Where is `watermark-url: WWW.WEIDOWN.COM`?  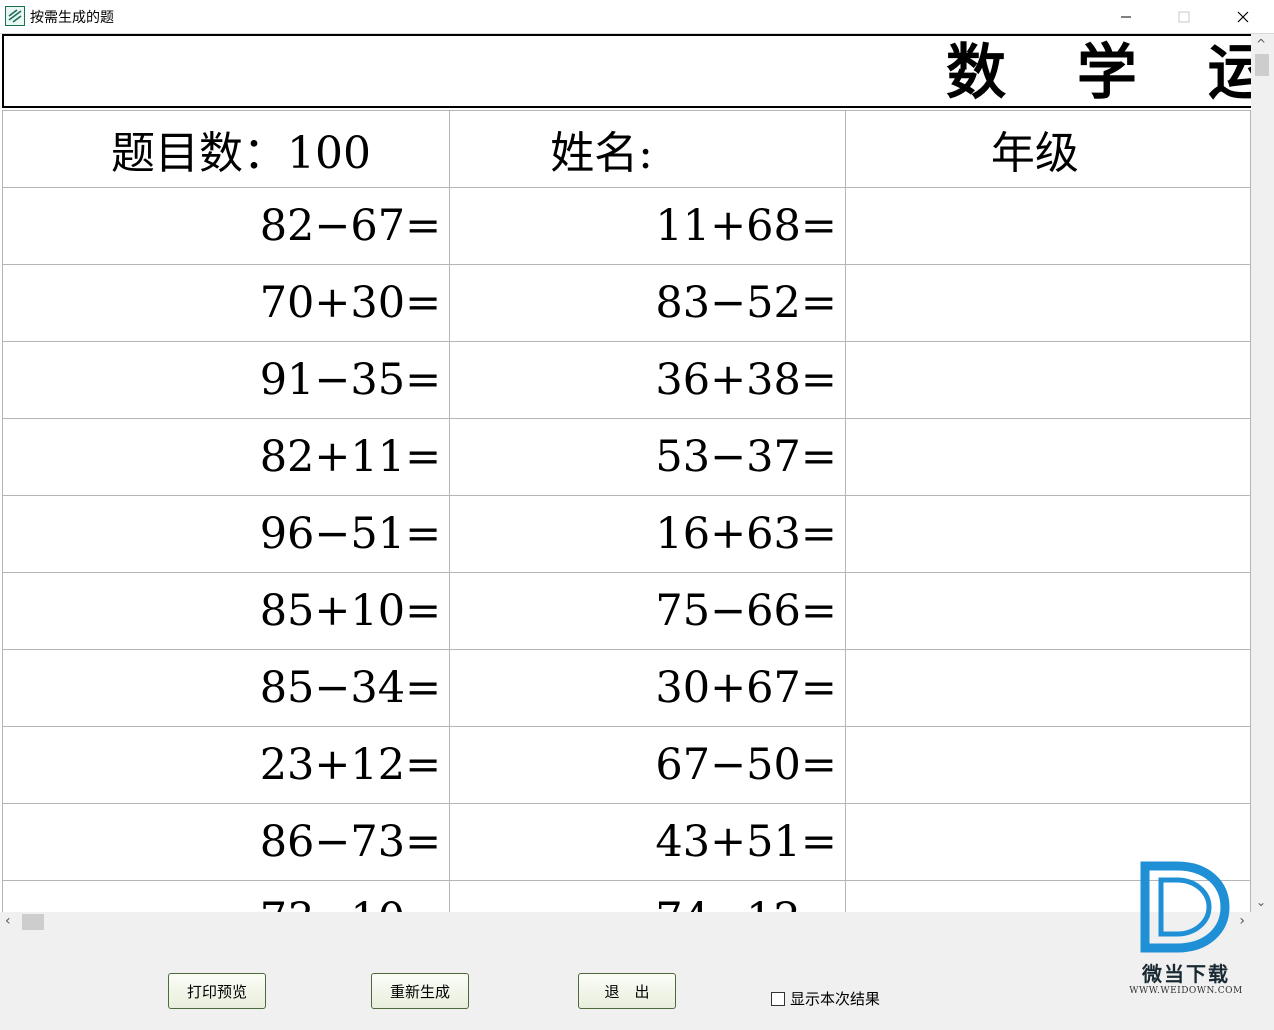 watermark-url: WWW.WEIDOWN.COM is located at coordinates (1186, 991).